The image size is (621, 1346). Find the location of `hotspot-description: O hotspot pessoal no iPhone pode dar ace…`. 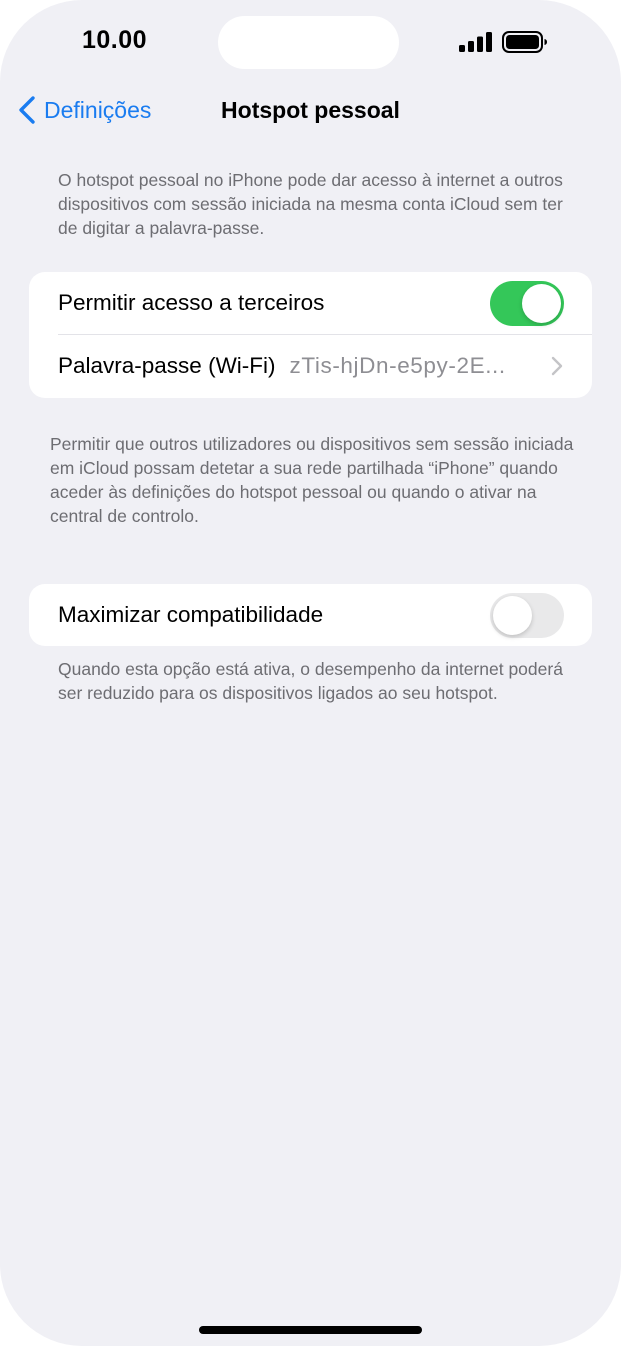

hotspot-description: O hotspot pessoal no iPhone pode dar ace… is located at coordinates (310, 204).